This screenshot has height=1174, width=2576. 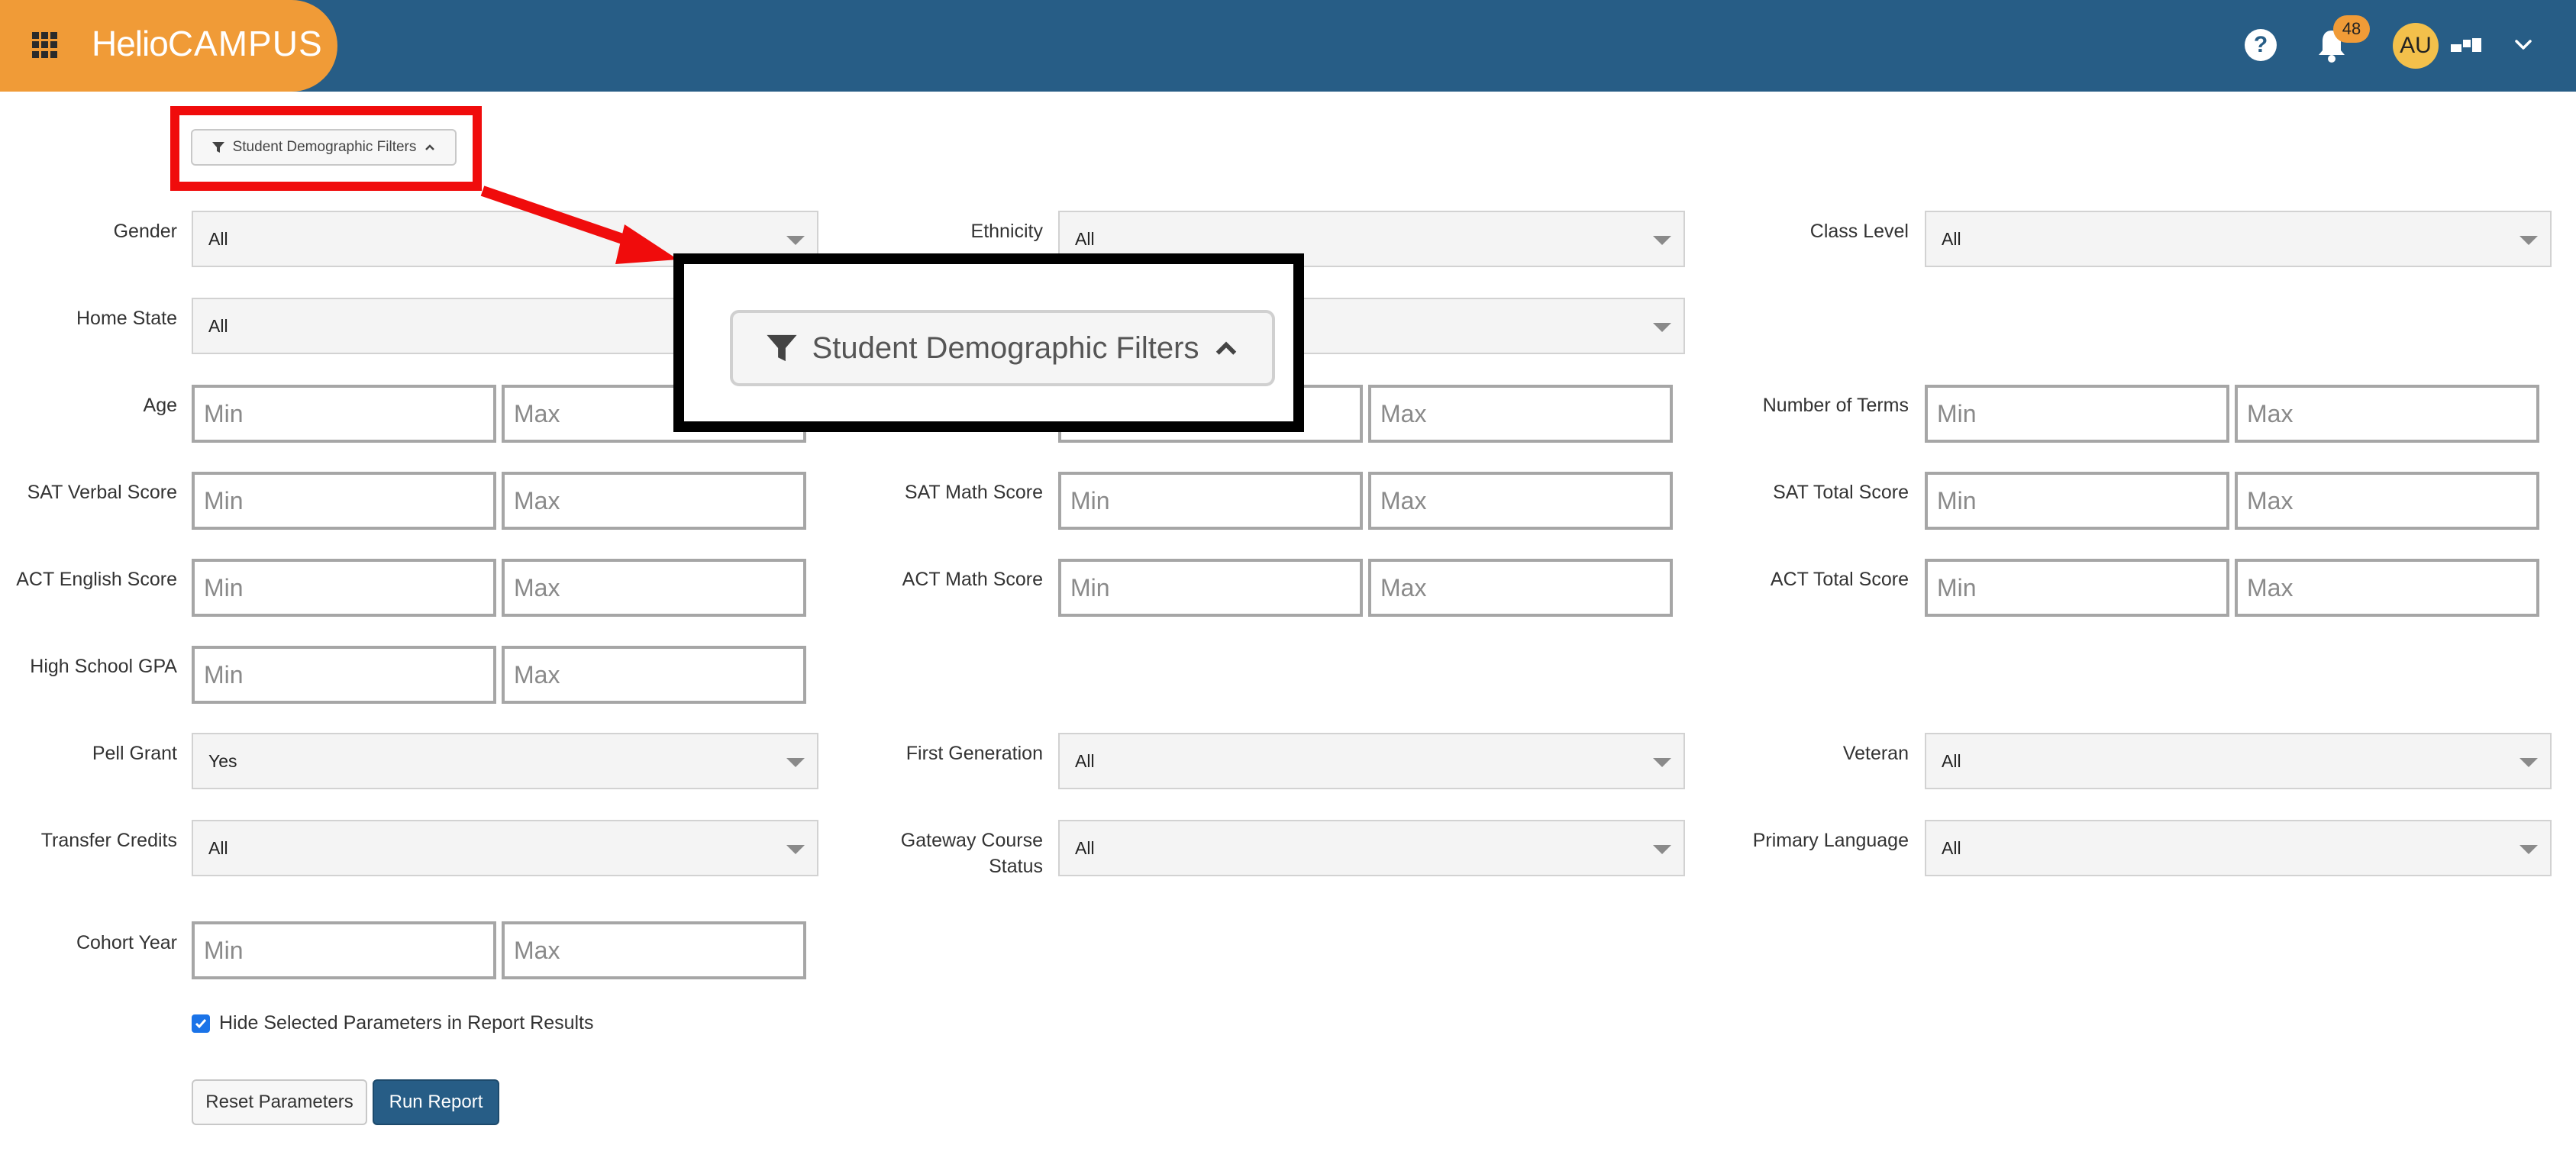 I want to click on run-report-button: Run Report, so click(x=436, y=1102).